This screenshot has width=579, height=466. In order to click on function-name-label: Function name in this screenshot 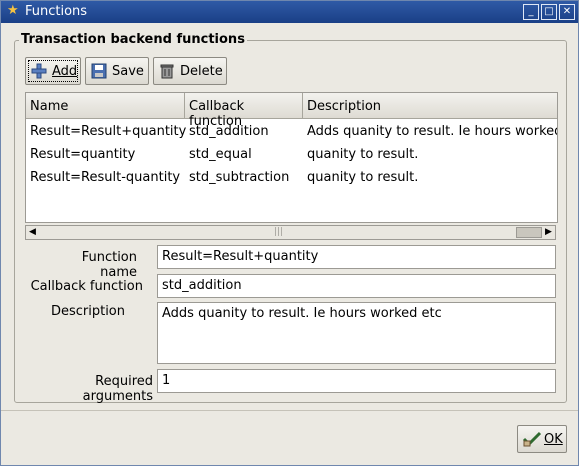, I will do `click(109, 265)`.